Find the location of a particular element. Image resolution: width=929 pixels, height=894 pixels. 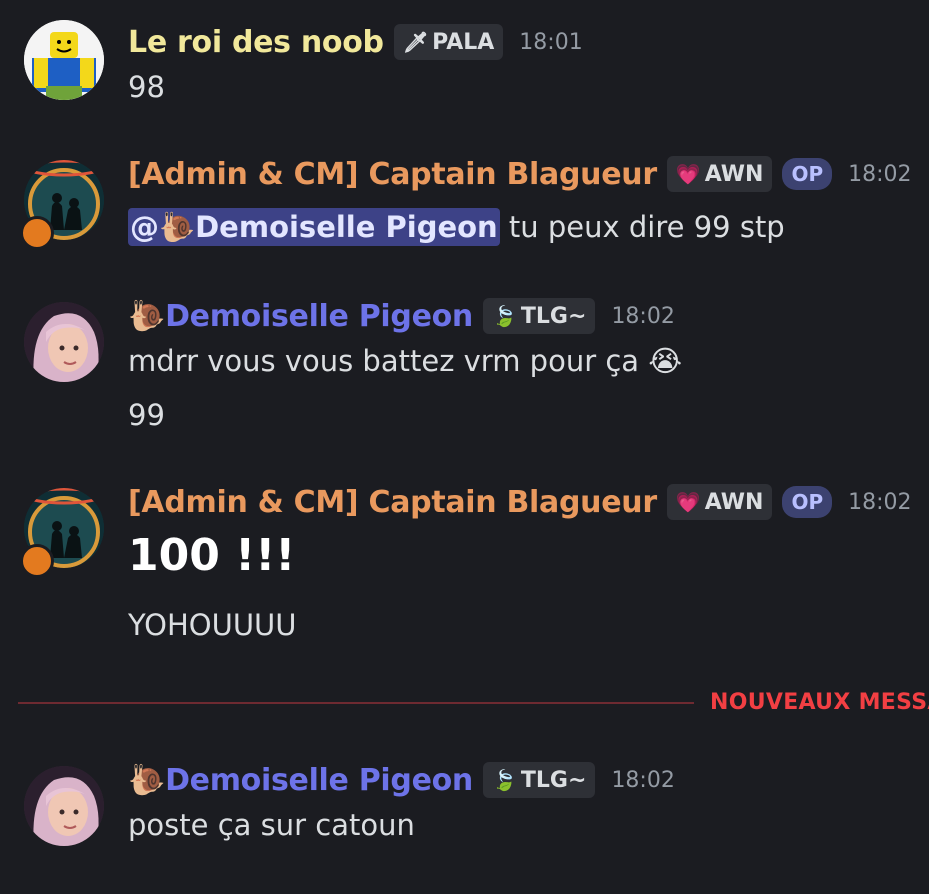

message-header: Le roi des noob 🗡 PALA 18:01 is located at coordinates (355, 42).